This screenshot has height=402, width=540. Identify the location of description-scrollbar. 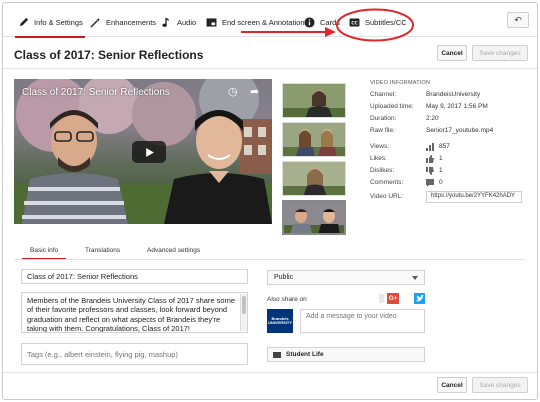
(243, 312).